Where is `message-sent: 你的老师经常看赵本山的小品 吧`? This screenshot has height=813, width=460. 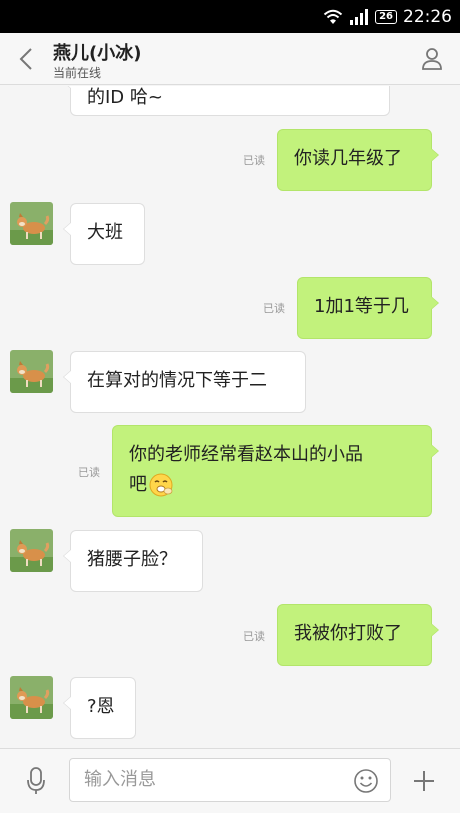 message-sent: 你的老师经常看赵本山的小品 吧 is located at coordinates (275, 471).